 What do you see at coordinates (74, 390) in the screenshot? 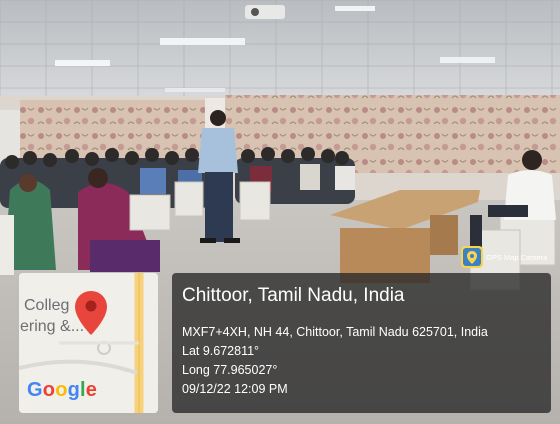
I see `google-logo-letter: g` at bounding box center [74, 390].